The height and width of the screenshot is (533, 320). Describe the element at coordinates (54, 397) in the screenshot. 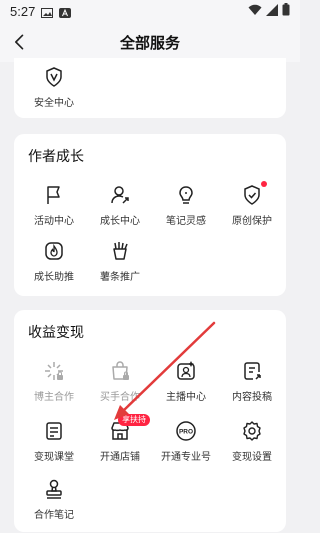

I see `service-label: 博主合作` at that location.